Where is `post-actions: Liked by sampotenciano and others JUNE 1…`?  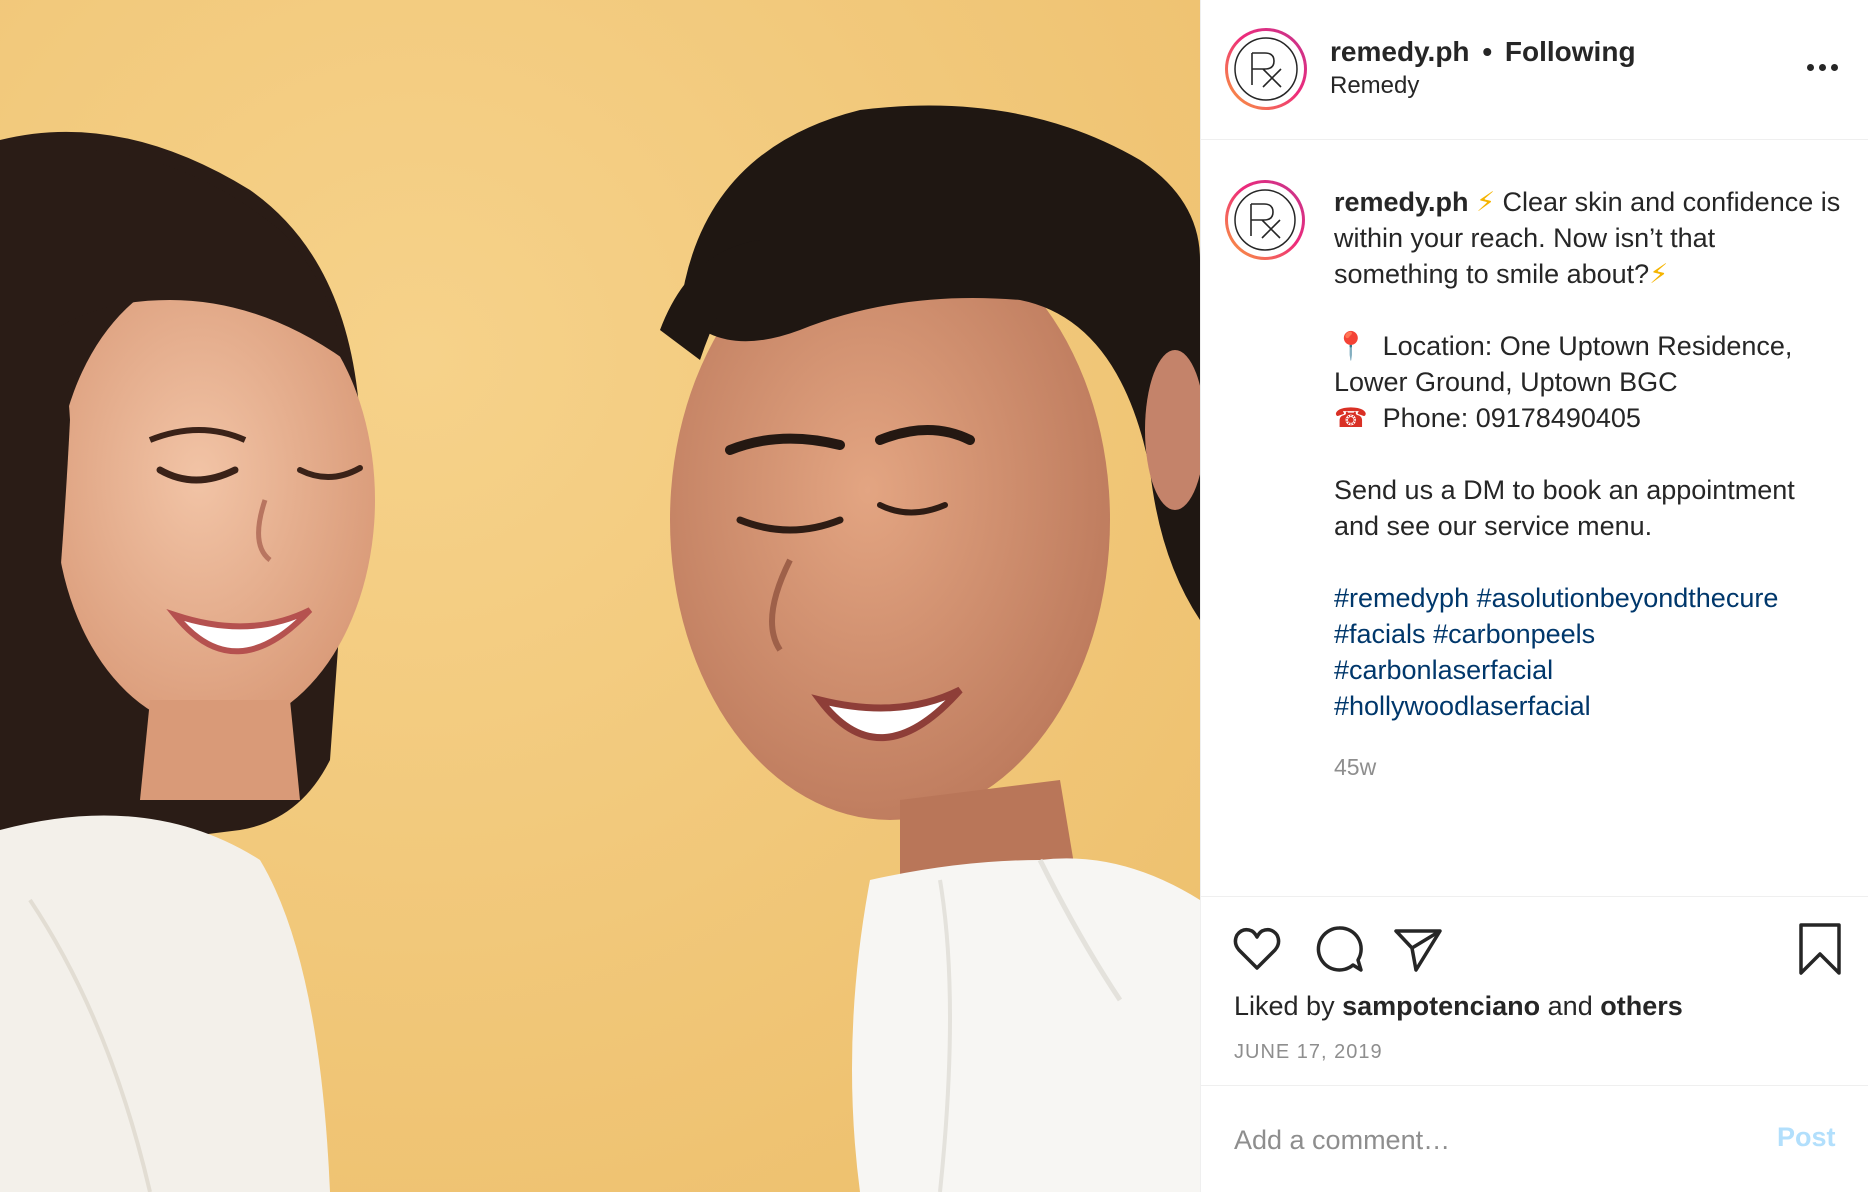 post-actions: Liked by sampotenciano and others JUNE 1… is located at coordinates (1534, 991).